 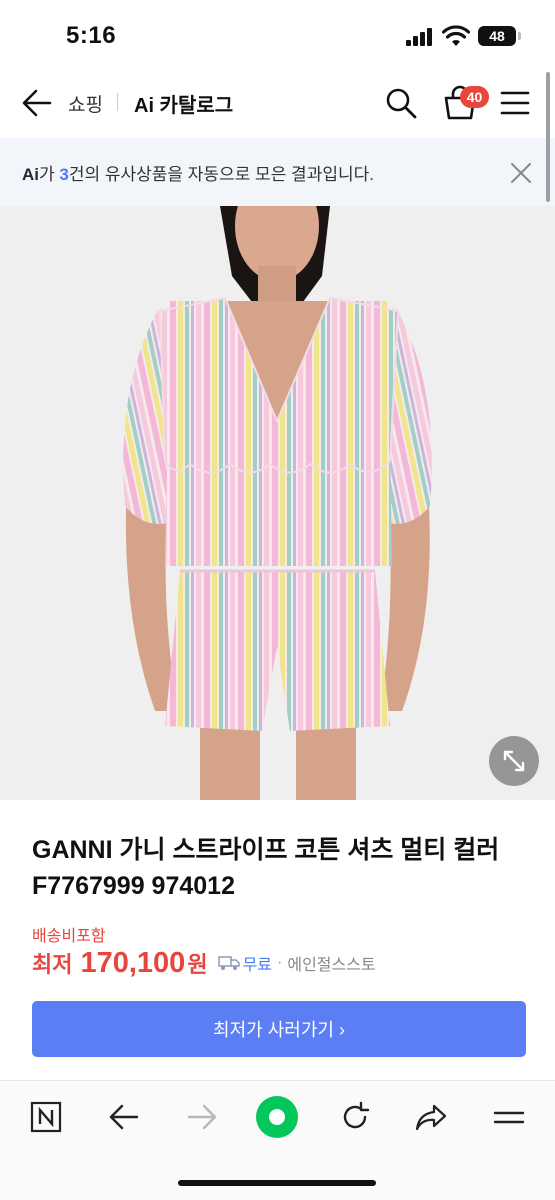 I want to click on ai-notice-banner: Ai가 3건의 유사상품을 자동으로 모은 결과입니다., so click(x=277, y=172).